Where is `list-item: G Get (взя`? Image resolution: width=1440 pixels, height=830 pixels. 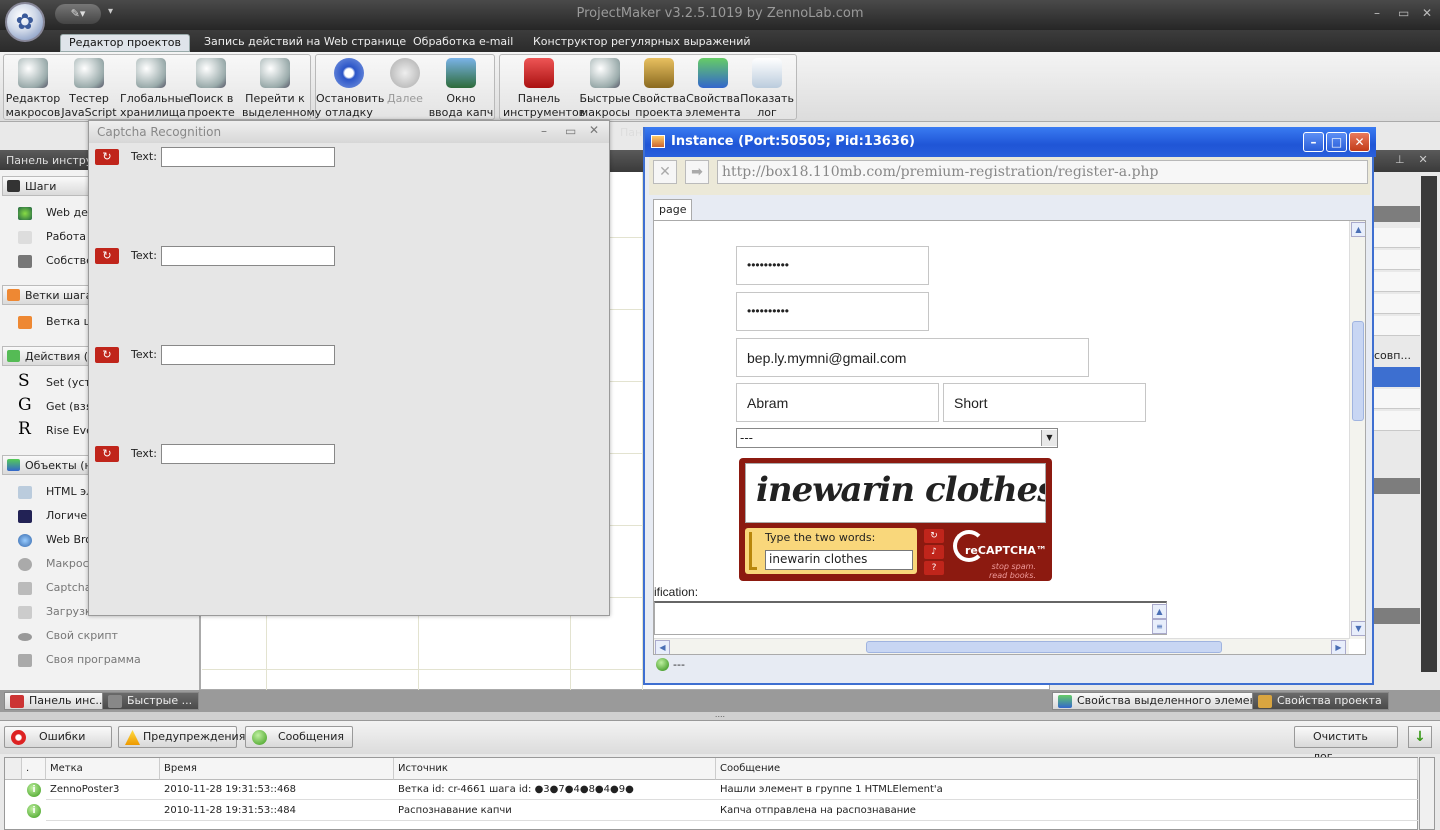 list-item: G Get (взя is located at coordinates (55, 407).